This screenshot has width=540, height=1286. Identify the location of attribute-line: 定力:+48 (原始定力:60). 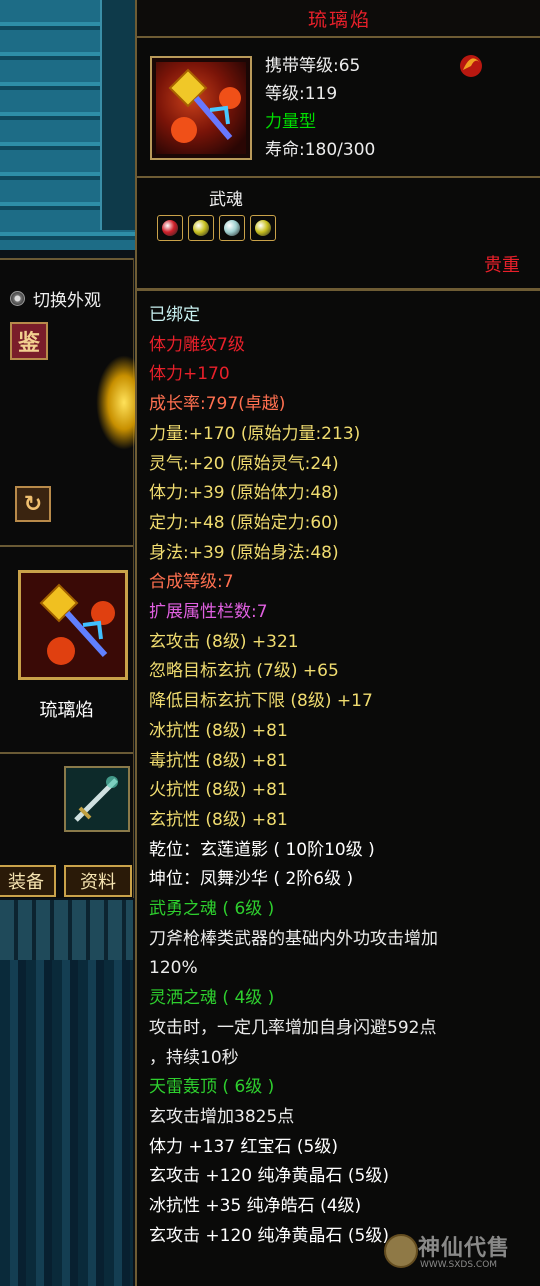
(244, 522).